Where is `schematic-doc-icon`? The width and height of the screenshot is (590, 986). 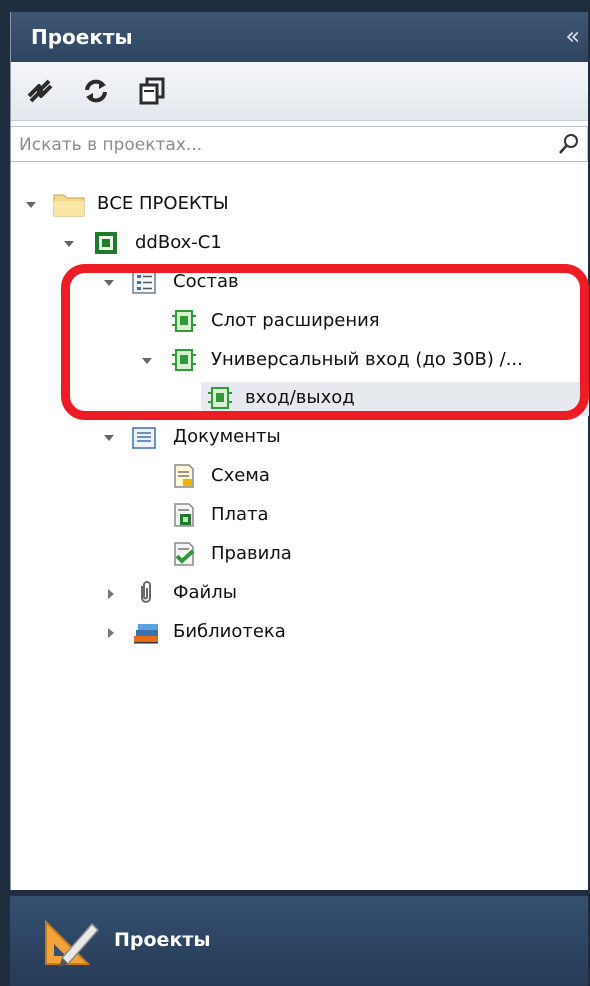
schematic-doc-icon is located at coordinates (184, 476).